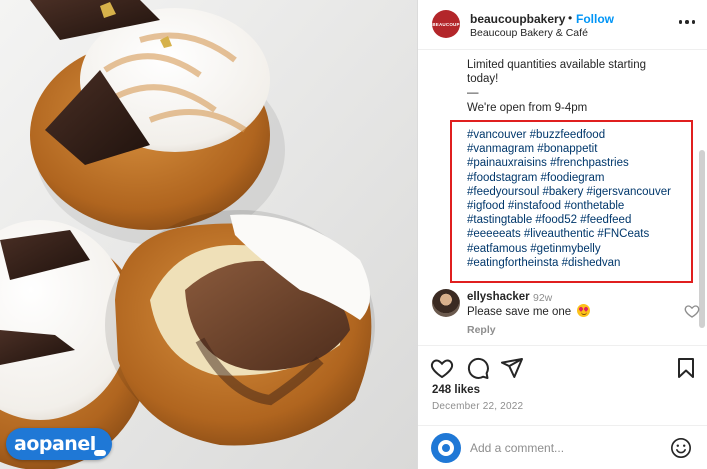 The image size is (707, 469). What do you see at coordinates (477, 406) in the screenshot?
I see `post-date: December 22, 2022` at bounding box center [477, 406].